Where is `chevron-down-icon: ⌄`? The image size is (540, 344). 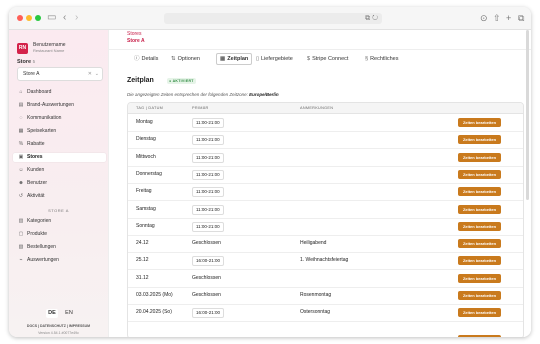
chevron-down-icon: ⌄ is located at coordinates (97, 74).